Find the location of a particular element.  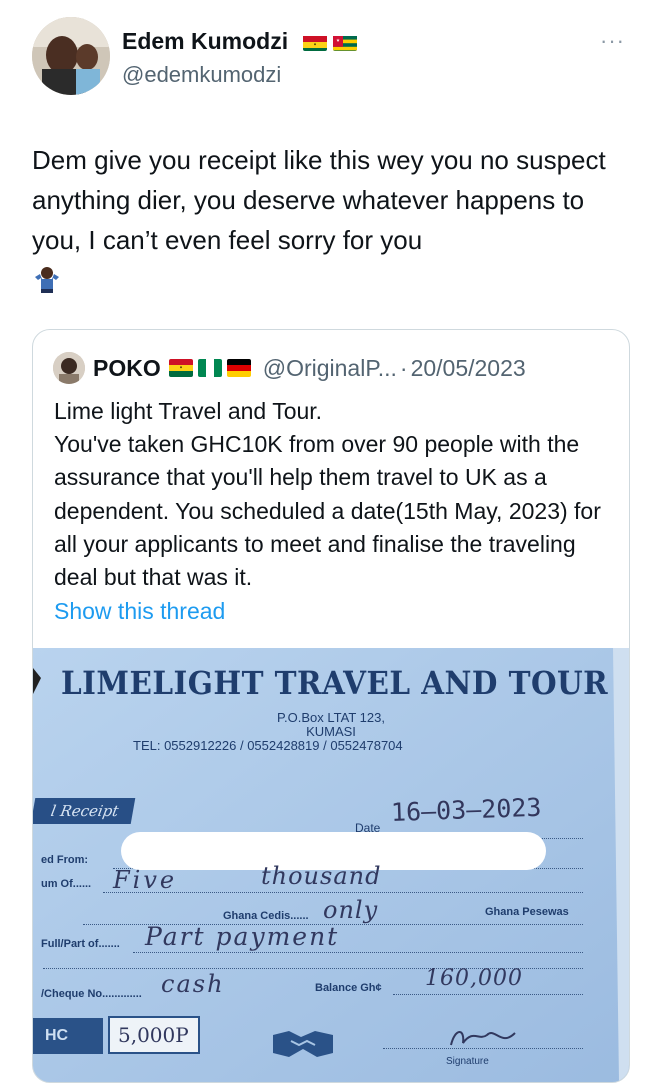

receipt-company-name: LIMELIGHT TRAVEL AND TOUR is located at coordinates (335, 683).